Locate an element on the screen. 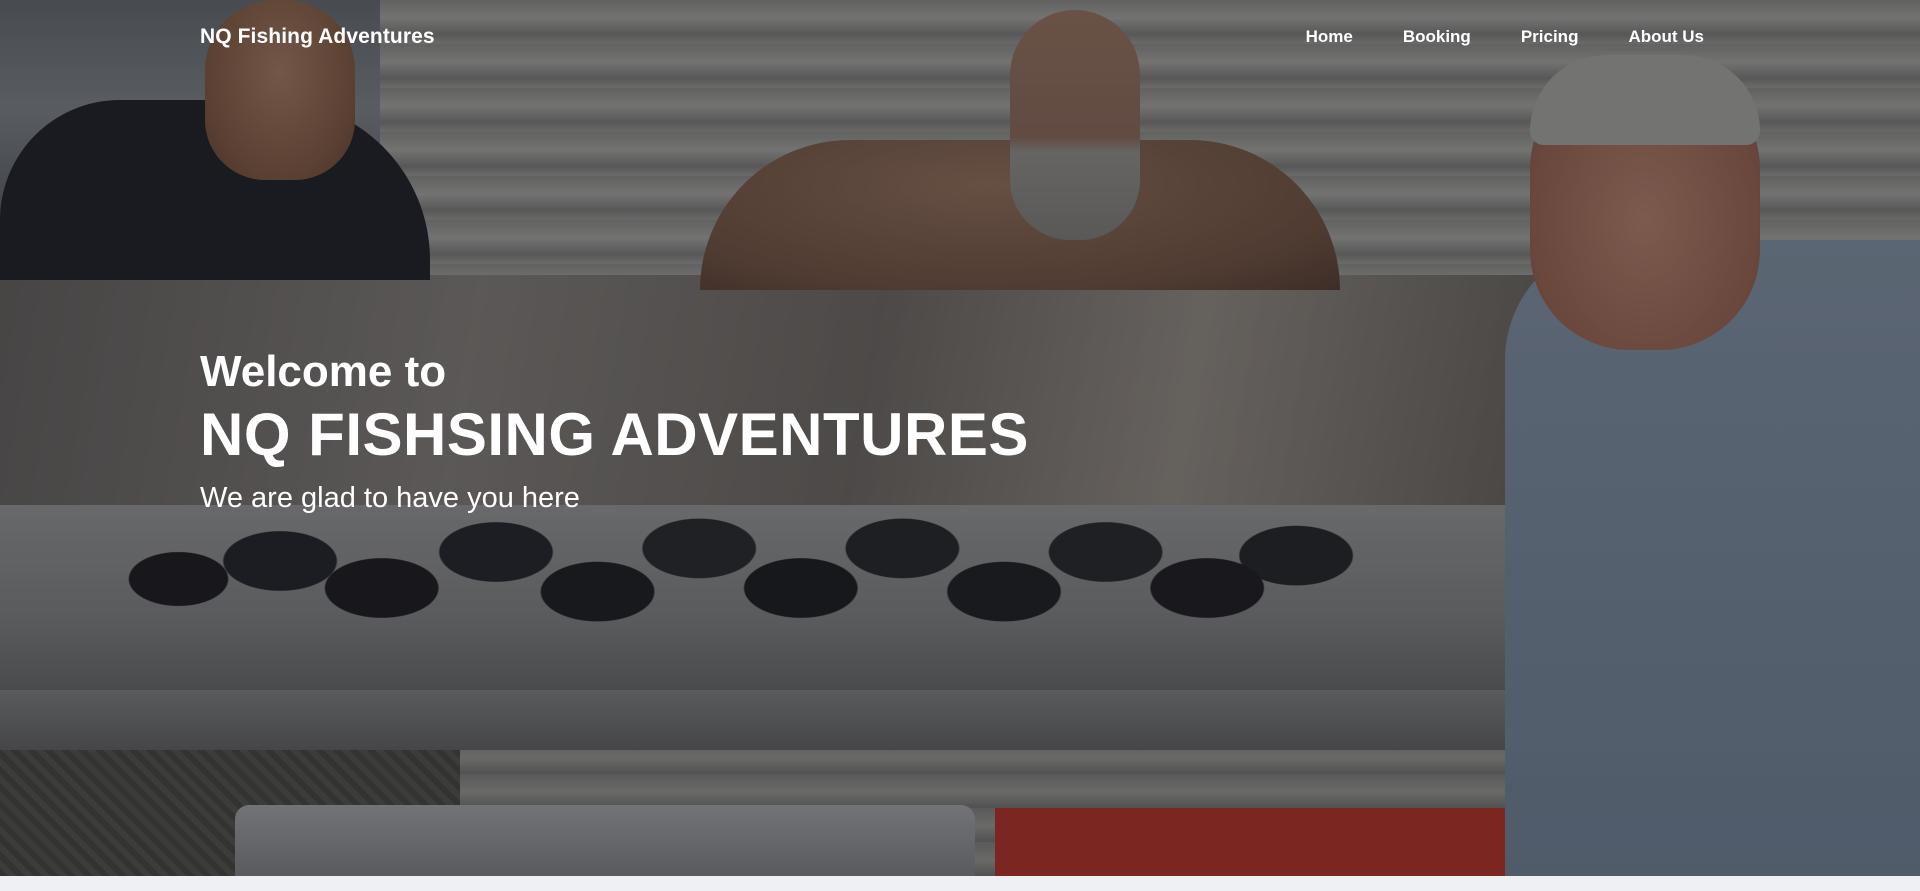 The height and width of the screenshot is (891, 1920). nav-link-pricing: Pricing is located at coordinates (1550, 36).